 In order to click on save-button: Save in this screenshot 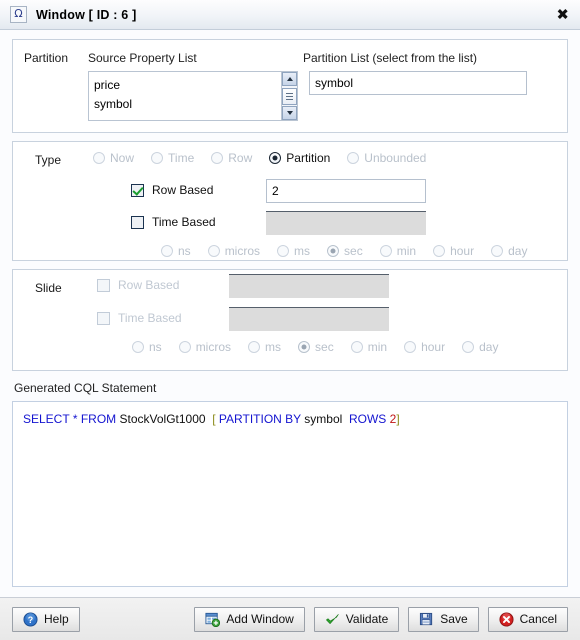, I will do `click(443, 619)`.